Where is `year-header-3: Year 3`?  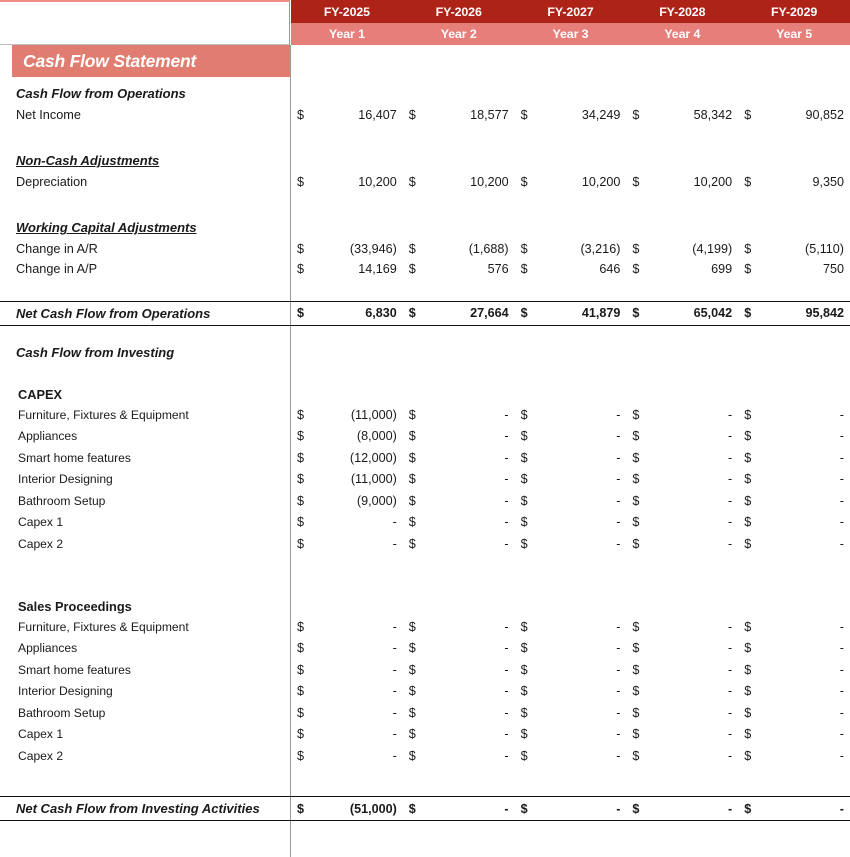 year-header-3: Year 3 is located at coordinates (570, 34).